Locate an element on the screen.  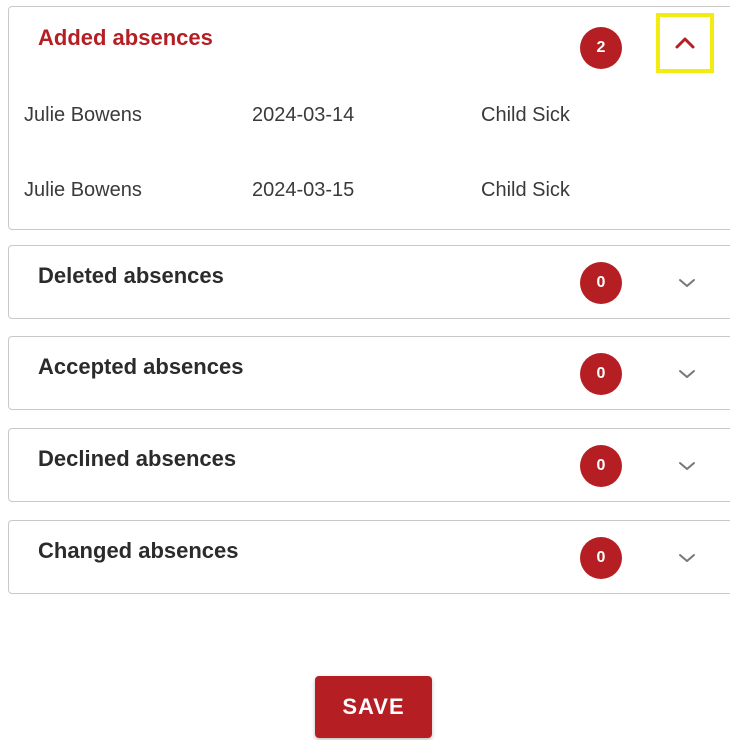
changed-absences-title: Changed absences is located at coordinates (138, 550).